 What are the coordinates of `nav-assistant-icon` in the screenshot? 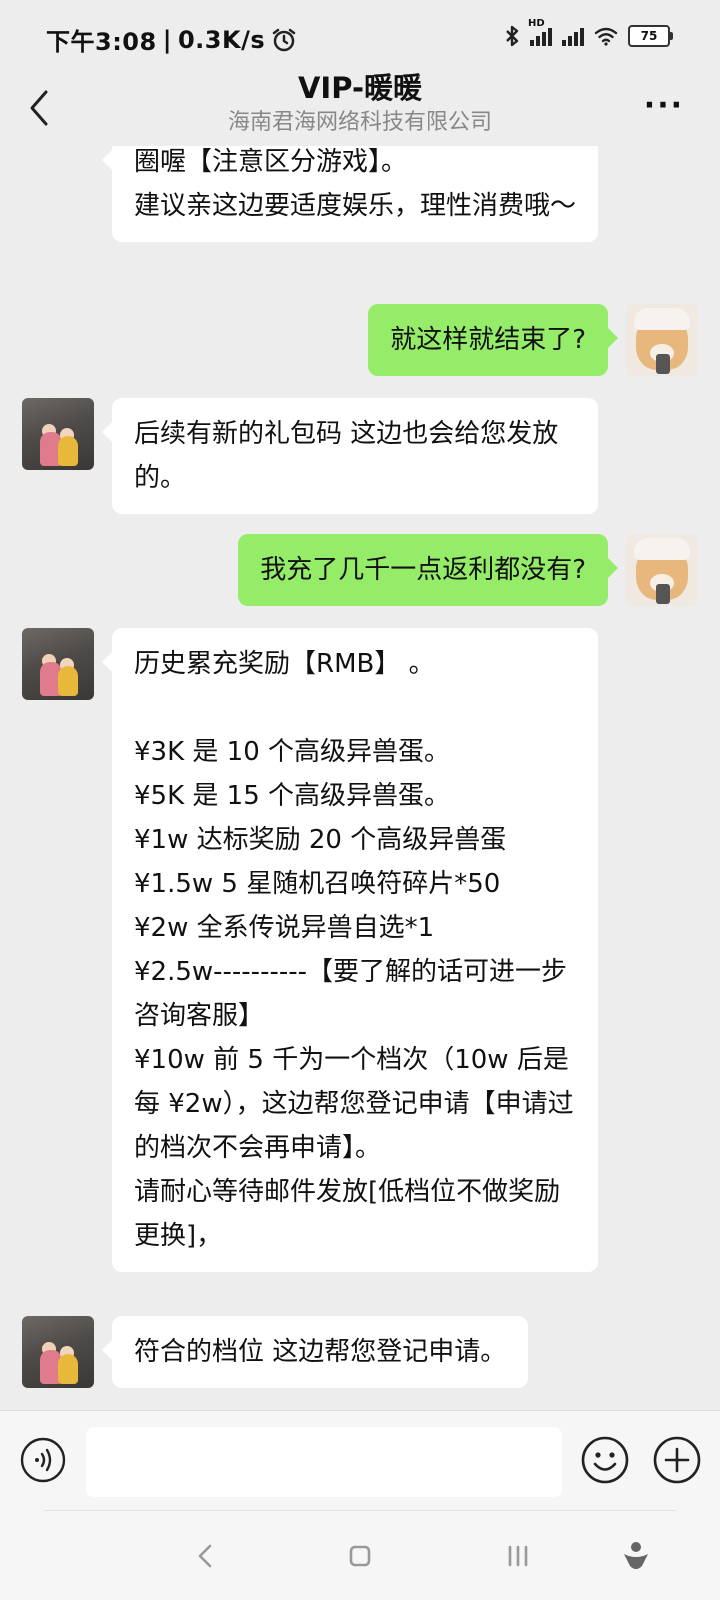 It's located at (636, 1556).